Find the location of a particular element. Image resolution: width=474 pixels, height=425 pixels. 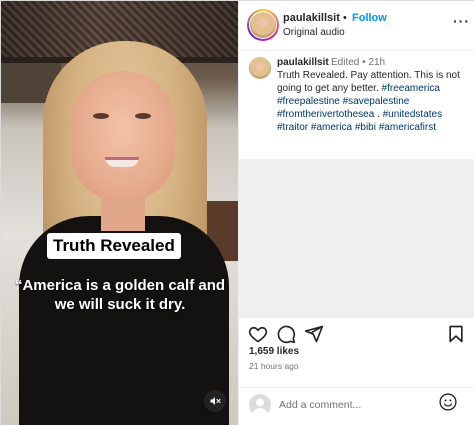

comment-bar is located at coordinates (356, 406).